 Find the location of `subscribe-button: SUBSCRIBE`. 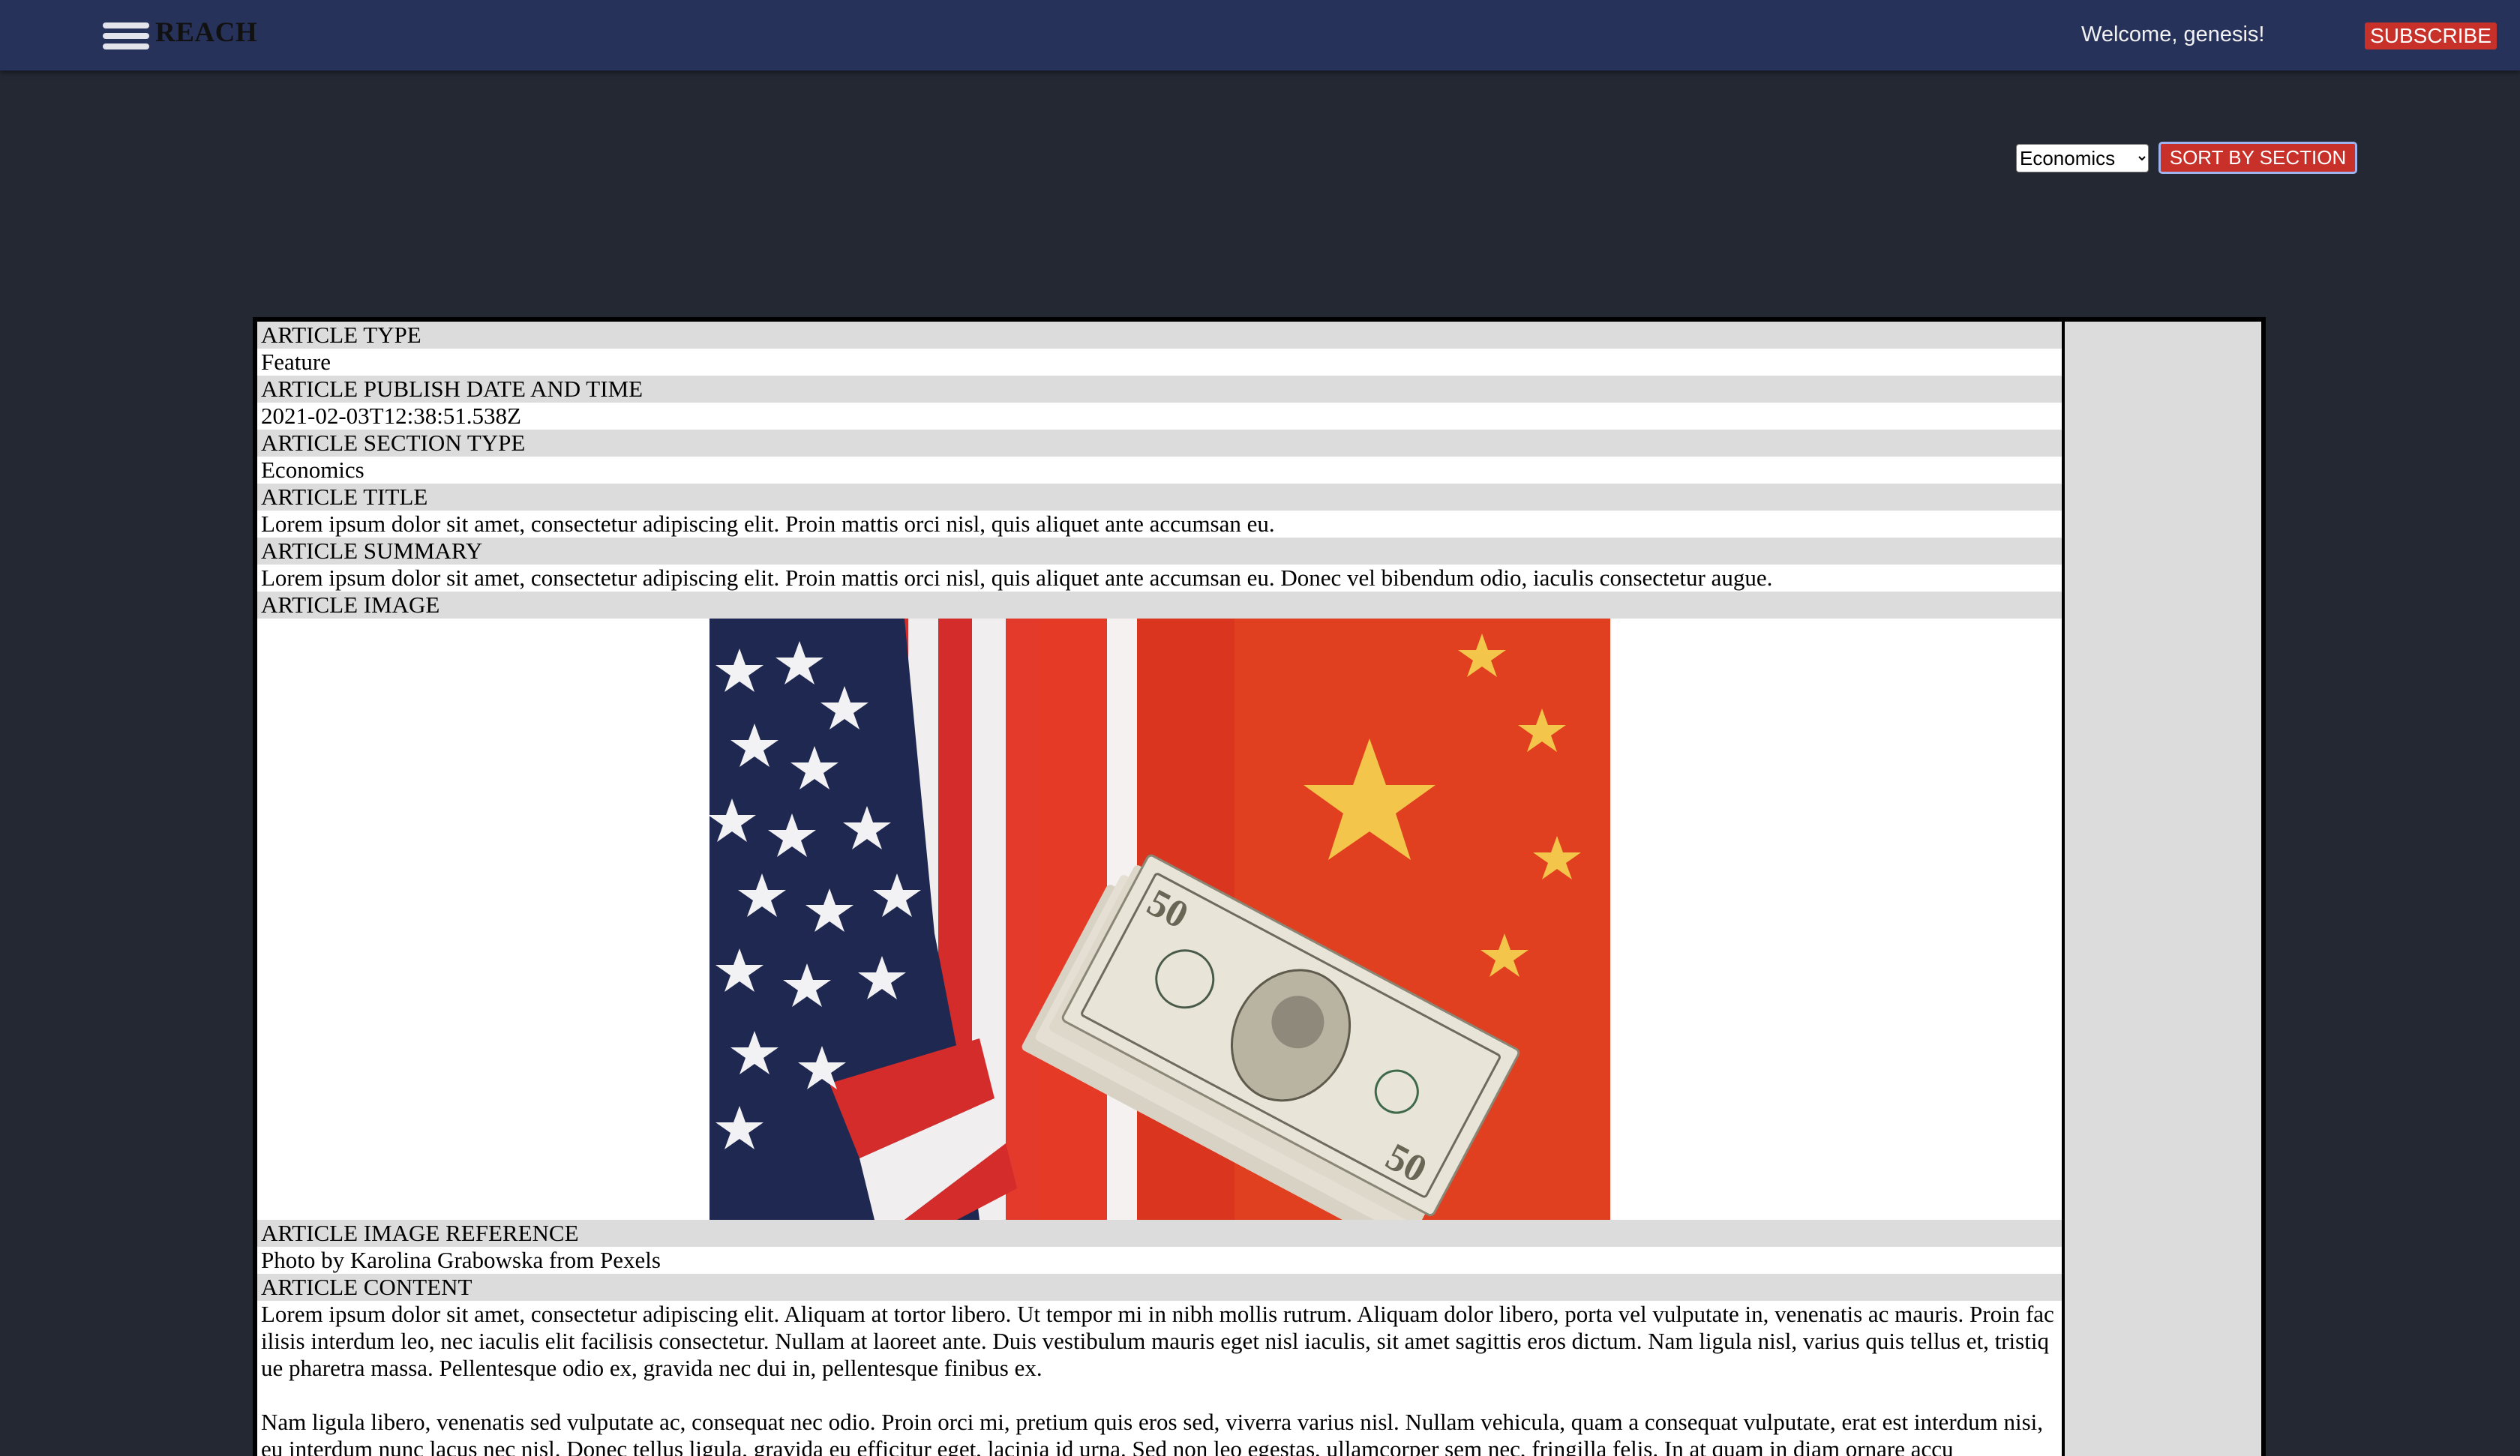

subscribe-button: SUBSCRIBE is located at coordinates (2431, 35).